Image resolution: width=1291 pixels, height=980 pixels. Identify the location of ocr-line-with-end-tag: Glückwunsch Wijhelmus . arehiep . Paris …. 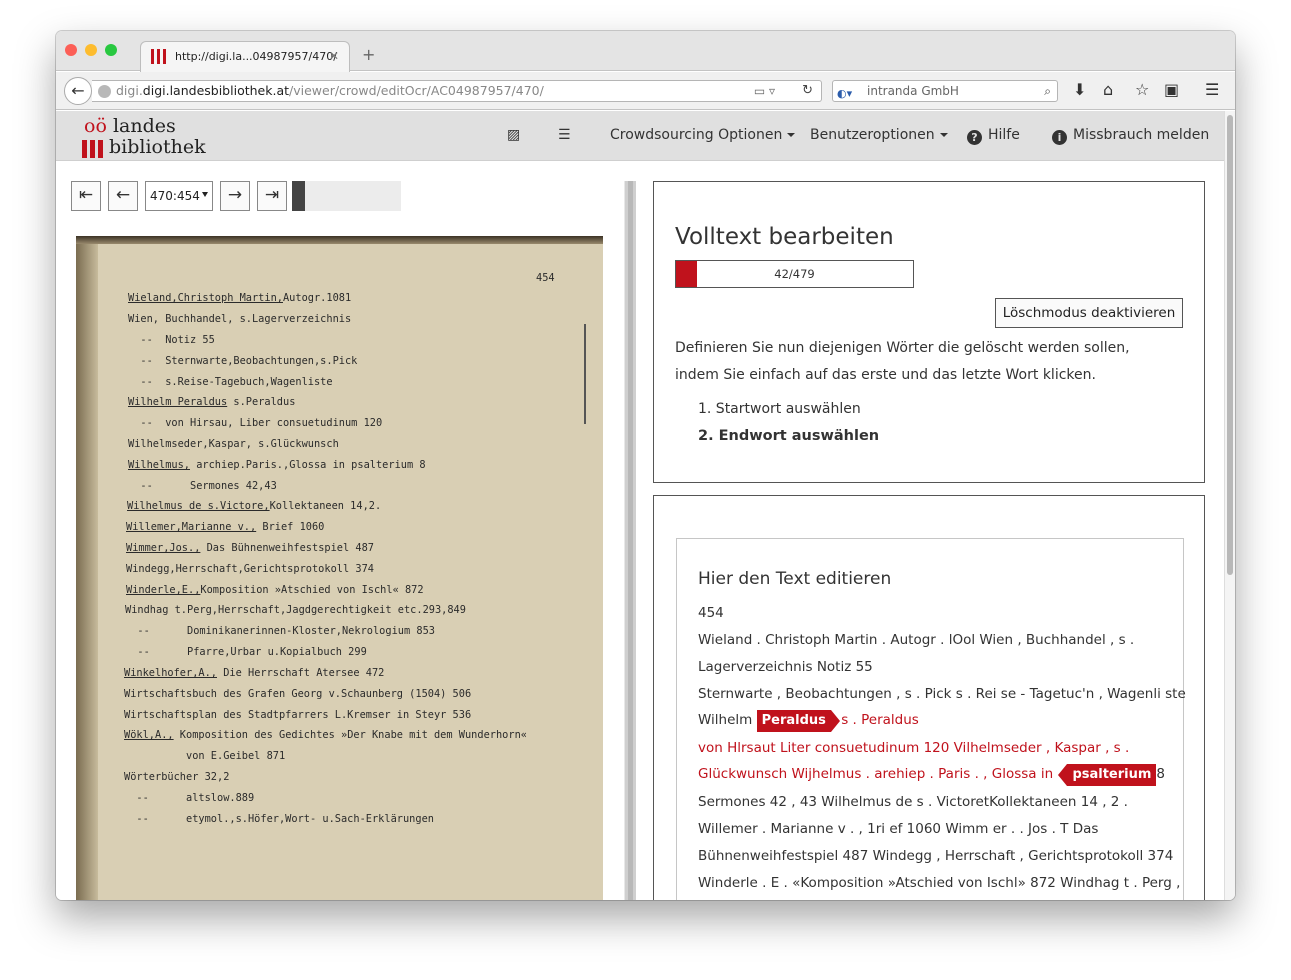
(931, 775).